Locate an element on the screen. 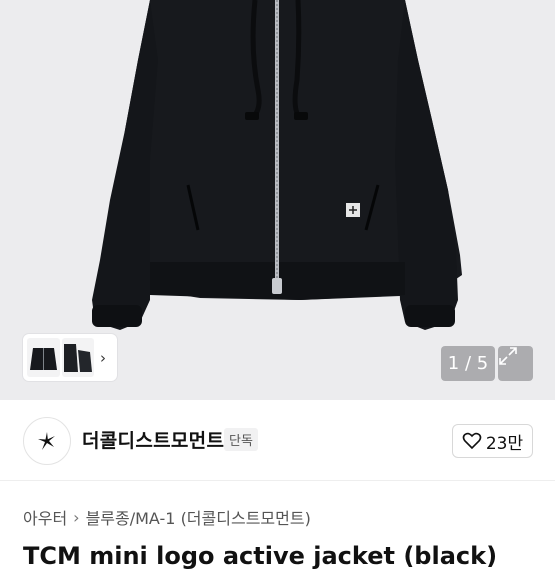  breadcrumb-subcategory: 블루종/MA-1 (더콜디스트모먼트) is located at coordinates (198, 517).